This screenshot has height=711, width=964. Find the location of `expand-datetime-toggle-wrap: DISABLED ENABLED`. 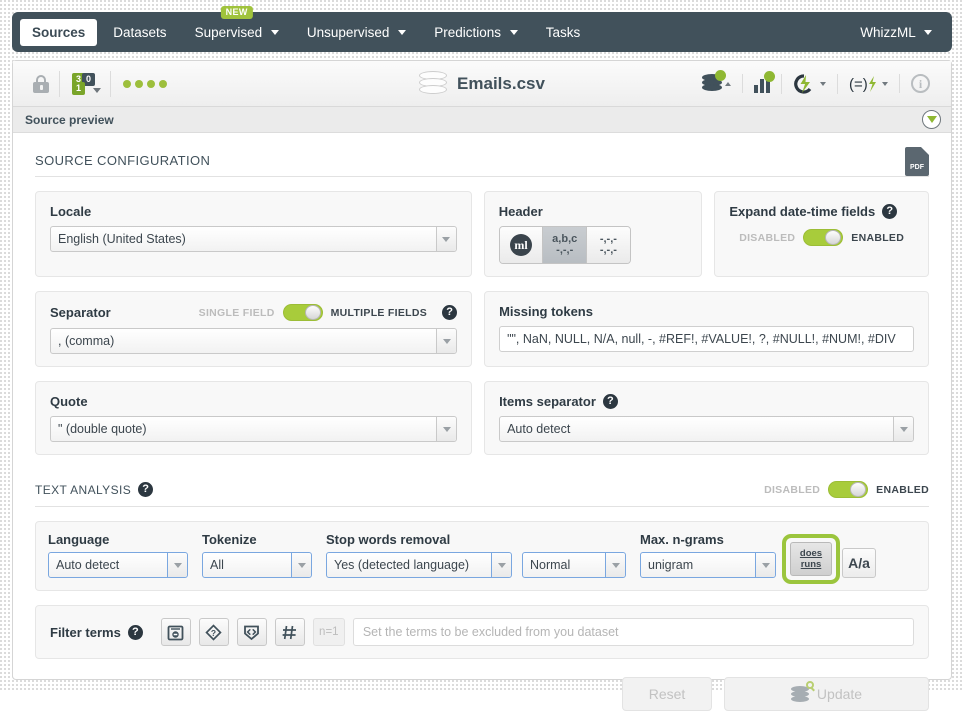

expand-datetime-toggle-wrap: DISABLED ENABLED is located at coordinates (821, 237).